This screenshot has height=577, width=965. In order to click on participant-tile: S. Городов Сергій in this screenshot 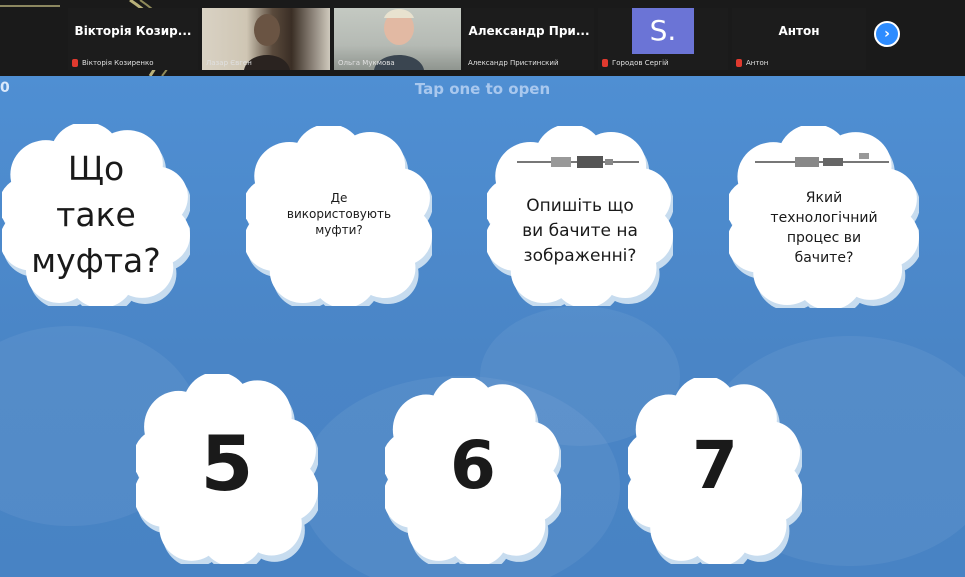, I will do `click(663, 39)`.